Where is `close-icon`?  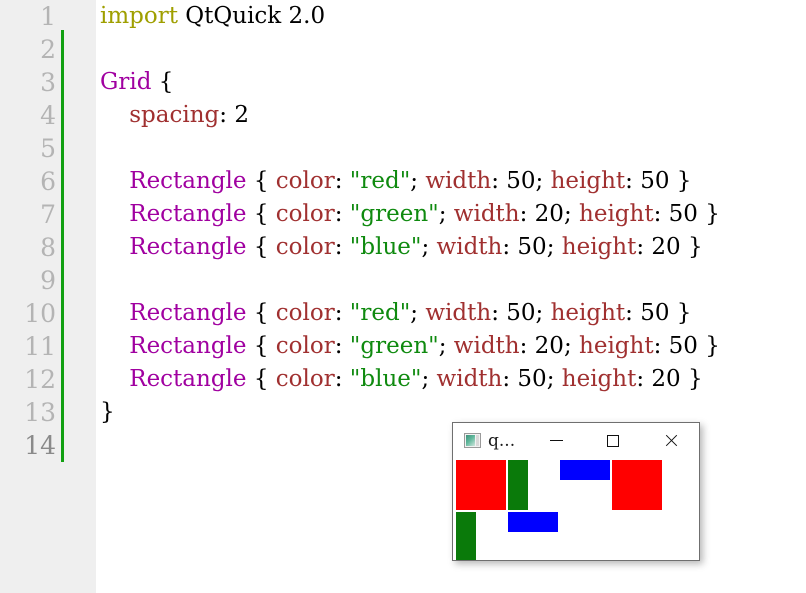 close-icon is located at coordinates (671, 440).